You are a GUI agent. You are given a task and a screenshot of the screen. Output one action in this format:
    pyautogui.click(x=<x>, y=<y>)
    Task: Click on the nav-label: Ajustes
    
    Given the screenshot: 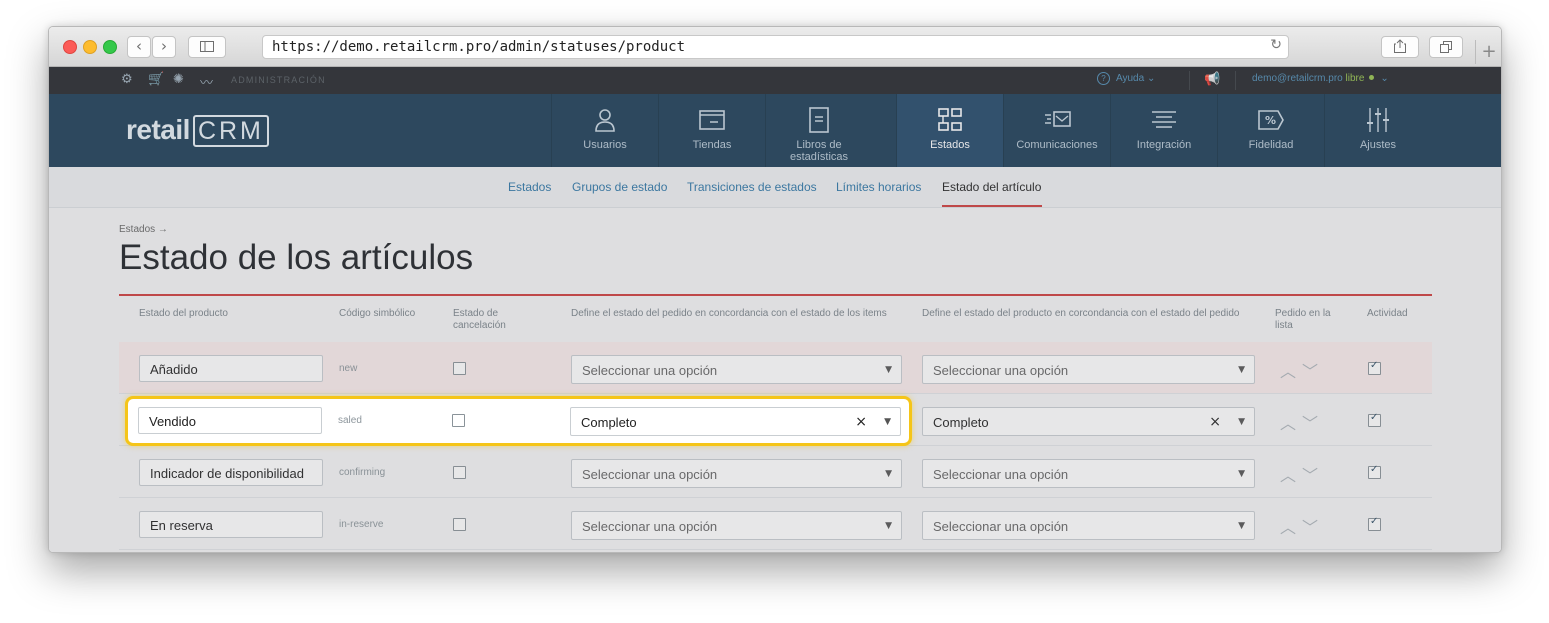 What is the action you would take?
    pyautogui.click(x=1378, y=145)
    